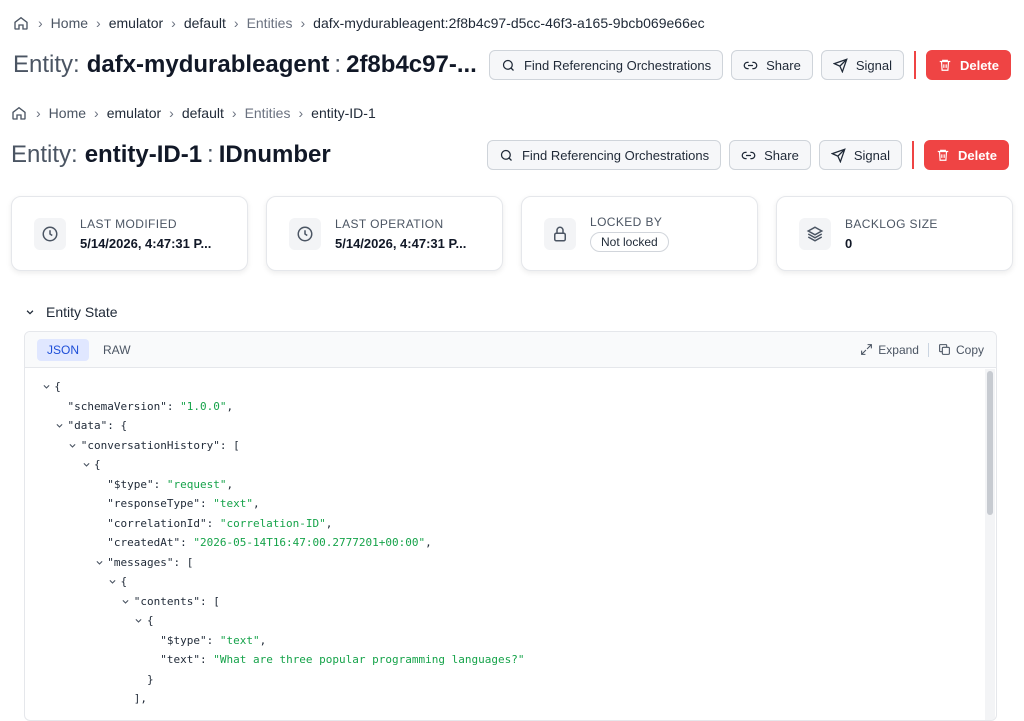 The image size is (1024, 721). I want to click on json-key: "correlationId", so click(157, 523).